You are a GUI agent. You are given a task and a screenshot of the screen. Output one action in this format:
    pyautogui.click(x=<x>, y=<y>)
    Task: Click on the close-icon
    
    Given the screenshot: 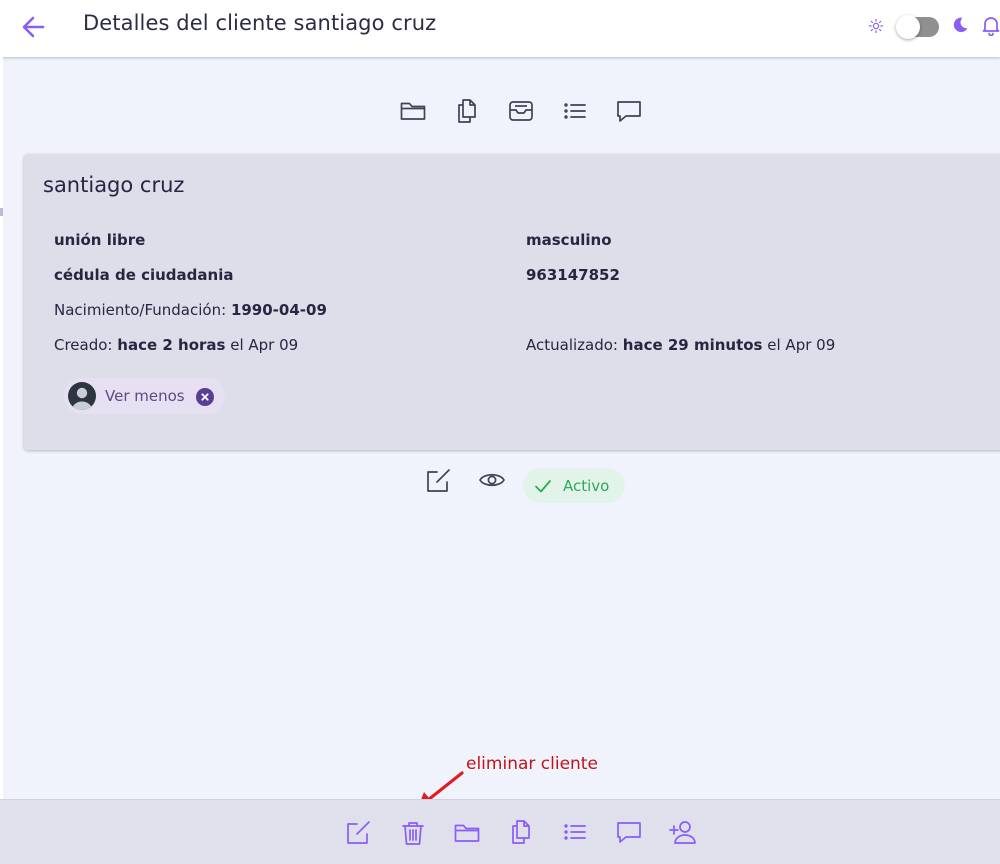 What is the action you would take?
    pyautogui.click(x=205, y=397)
    